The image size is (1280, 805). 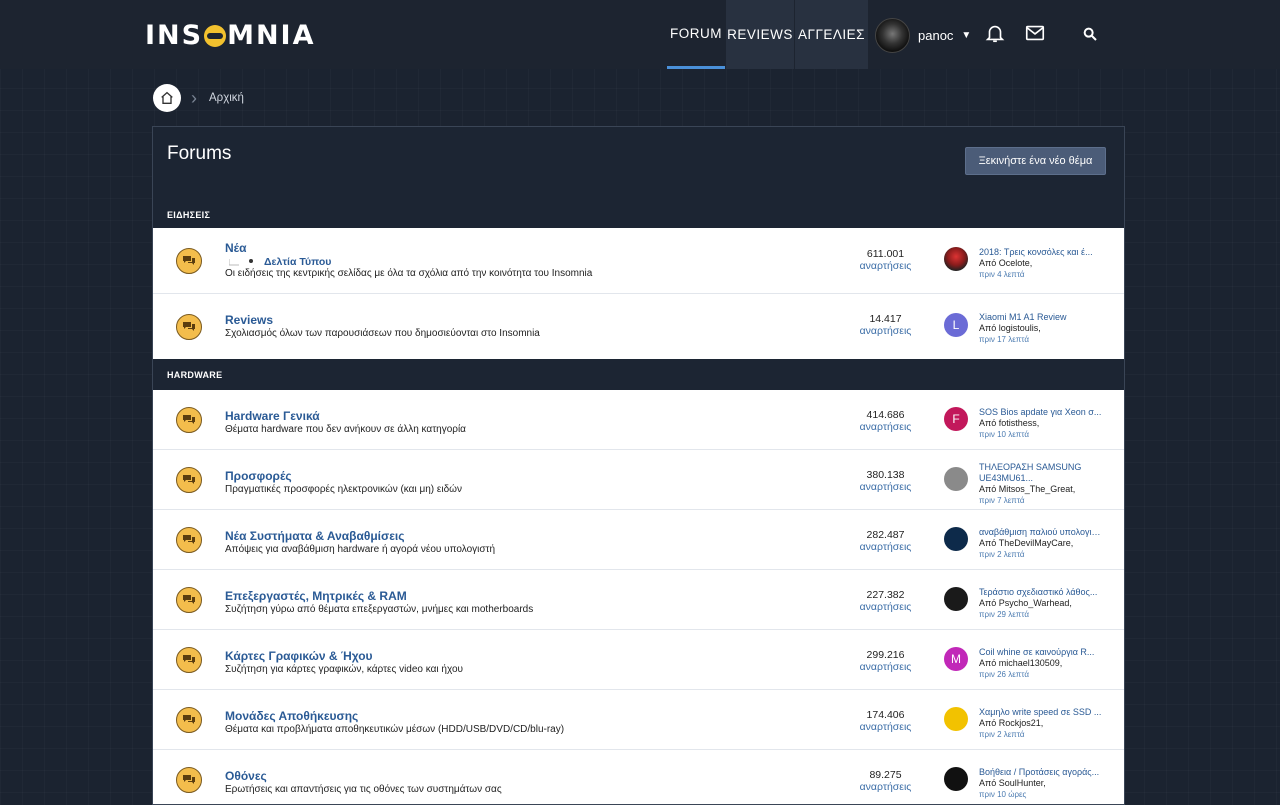 I want to click on last-post-time: πριν 26 λεπτά, so click(x=1041, y=674).